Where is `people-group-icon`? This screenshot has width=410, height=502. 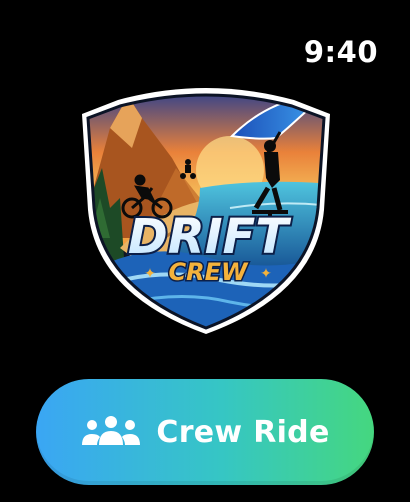 people-group-icon is located at coordinates (111, 430).